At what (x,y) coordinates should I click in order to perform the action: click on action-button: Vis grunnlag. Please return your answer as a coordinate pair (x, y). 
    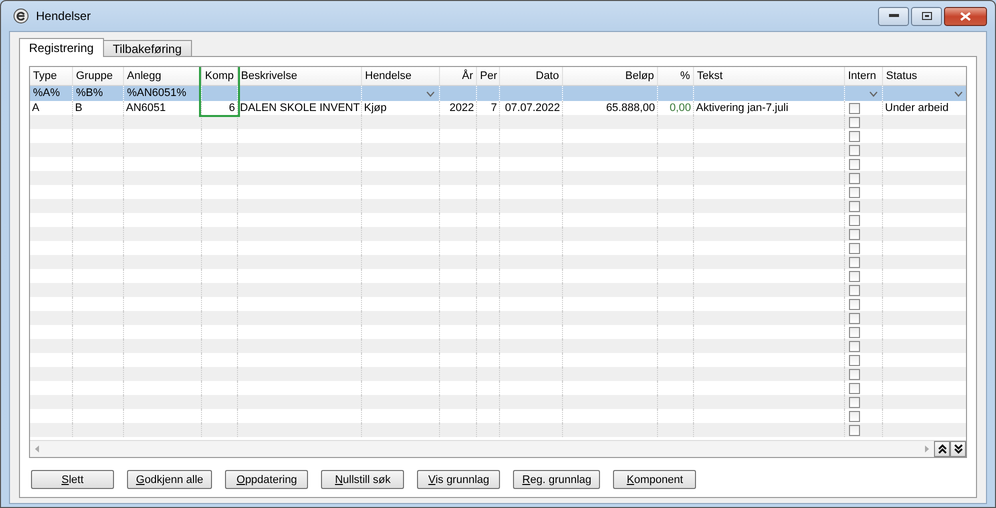
    Looking at the image, I should click on (458, 479).